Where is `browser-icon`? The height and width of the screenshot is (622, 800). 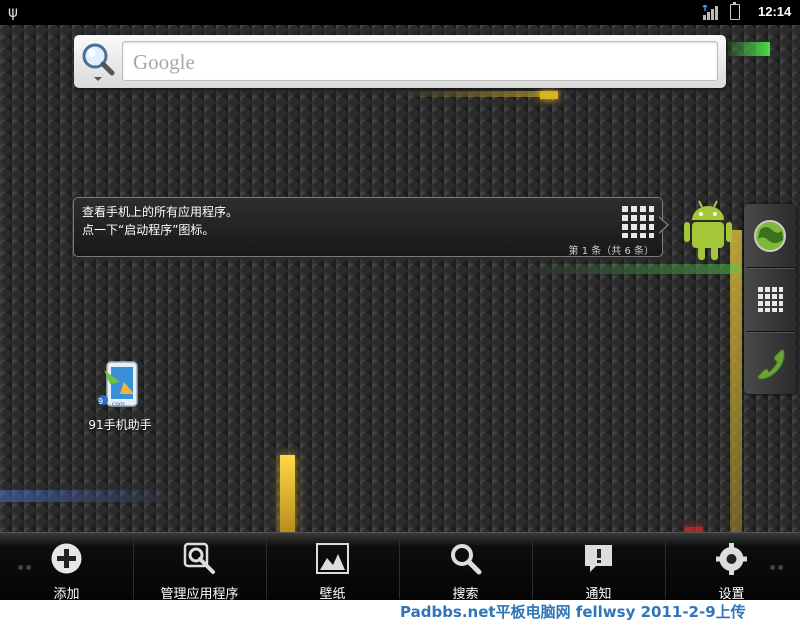 browser-icon is located at coordinates (770, 236).